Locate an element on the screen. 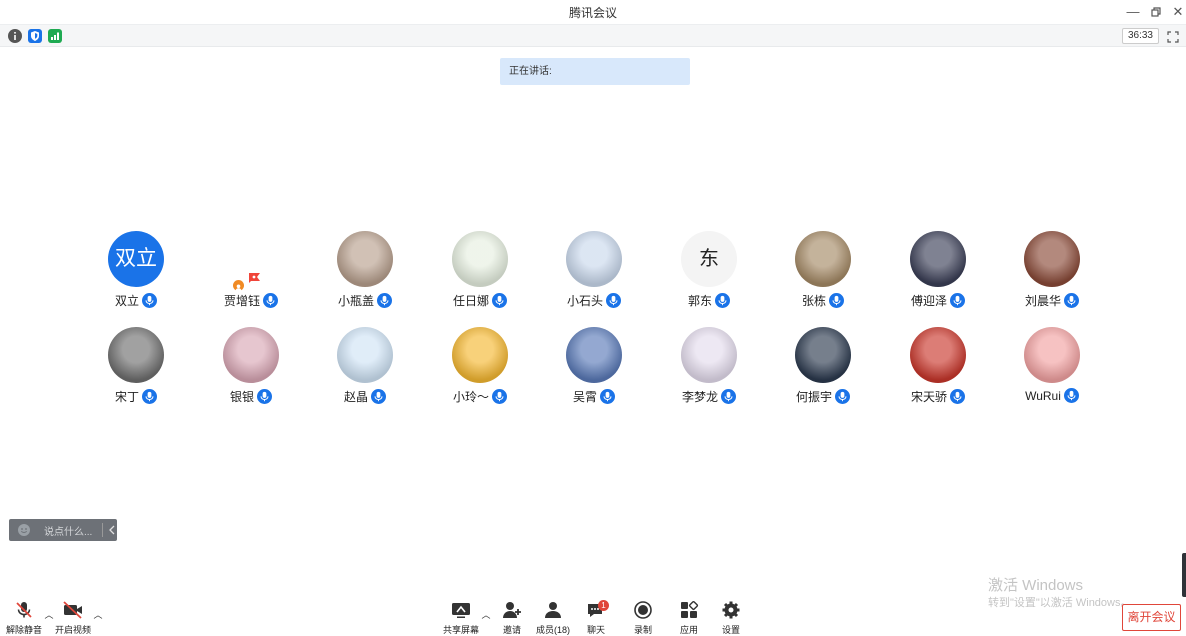  info-icon is located at coordinates (15, 36).